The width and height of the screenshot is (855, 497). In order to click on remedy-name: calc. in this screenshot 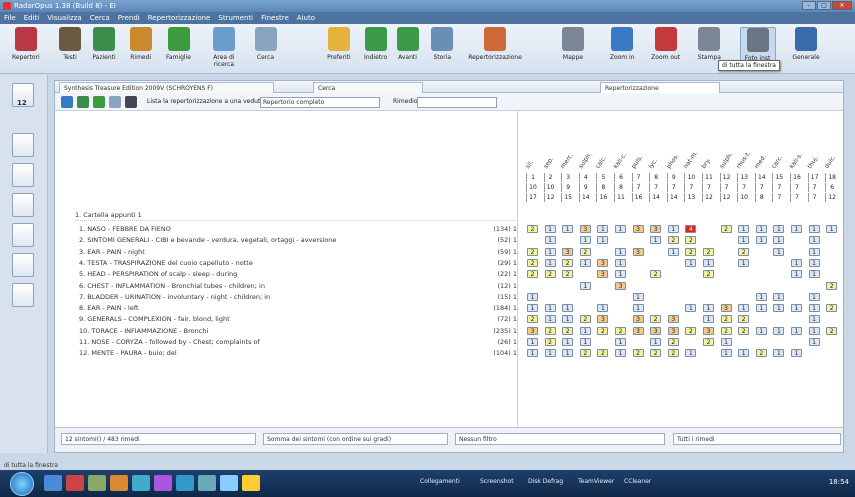, I will do `click(602, 162)`.